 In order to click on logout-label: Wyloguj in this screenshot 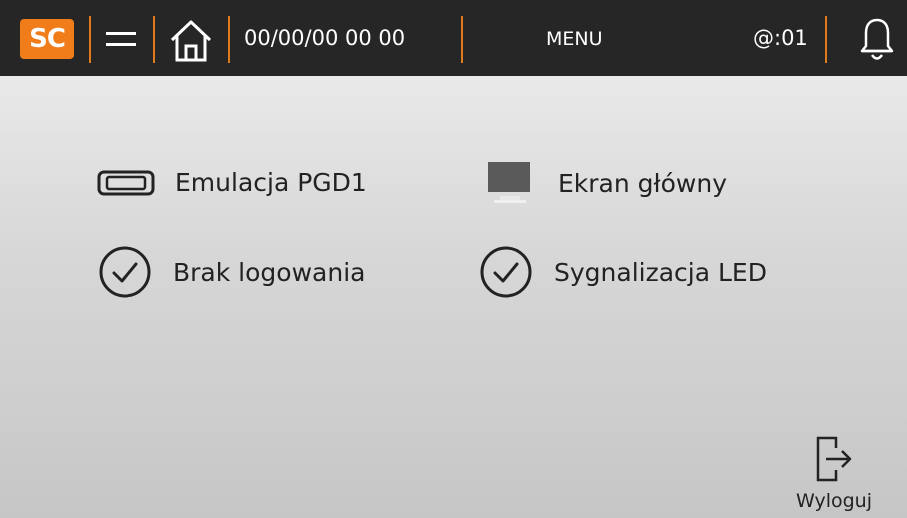, I will do `click(834, 501)`.